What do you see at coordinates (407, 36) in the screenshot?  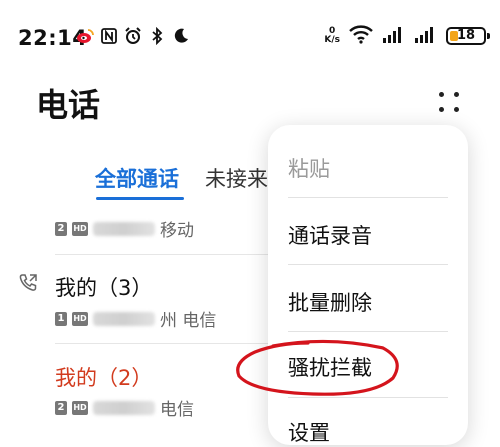 I see `status-right-icons: 0 K/s 18` at bounding box center [407, 36].